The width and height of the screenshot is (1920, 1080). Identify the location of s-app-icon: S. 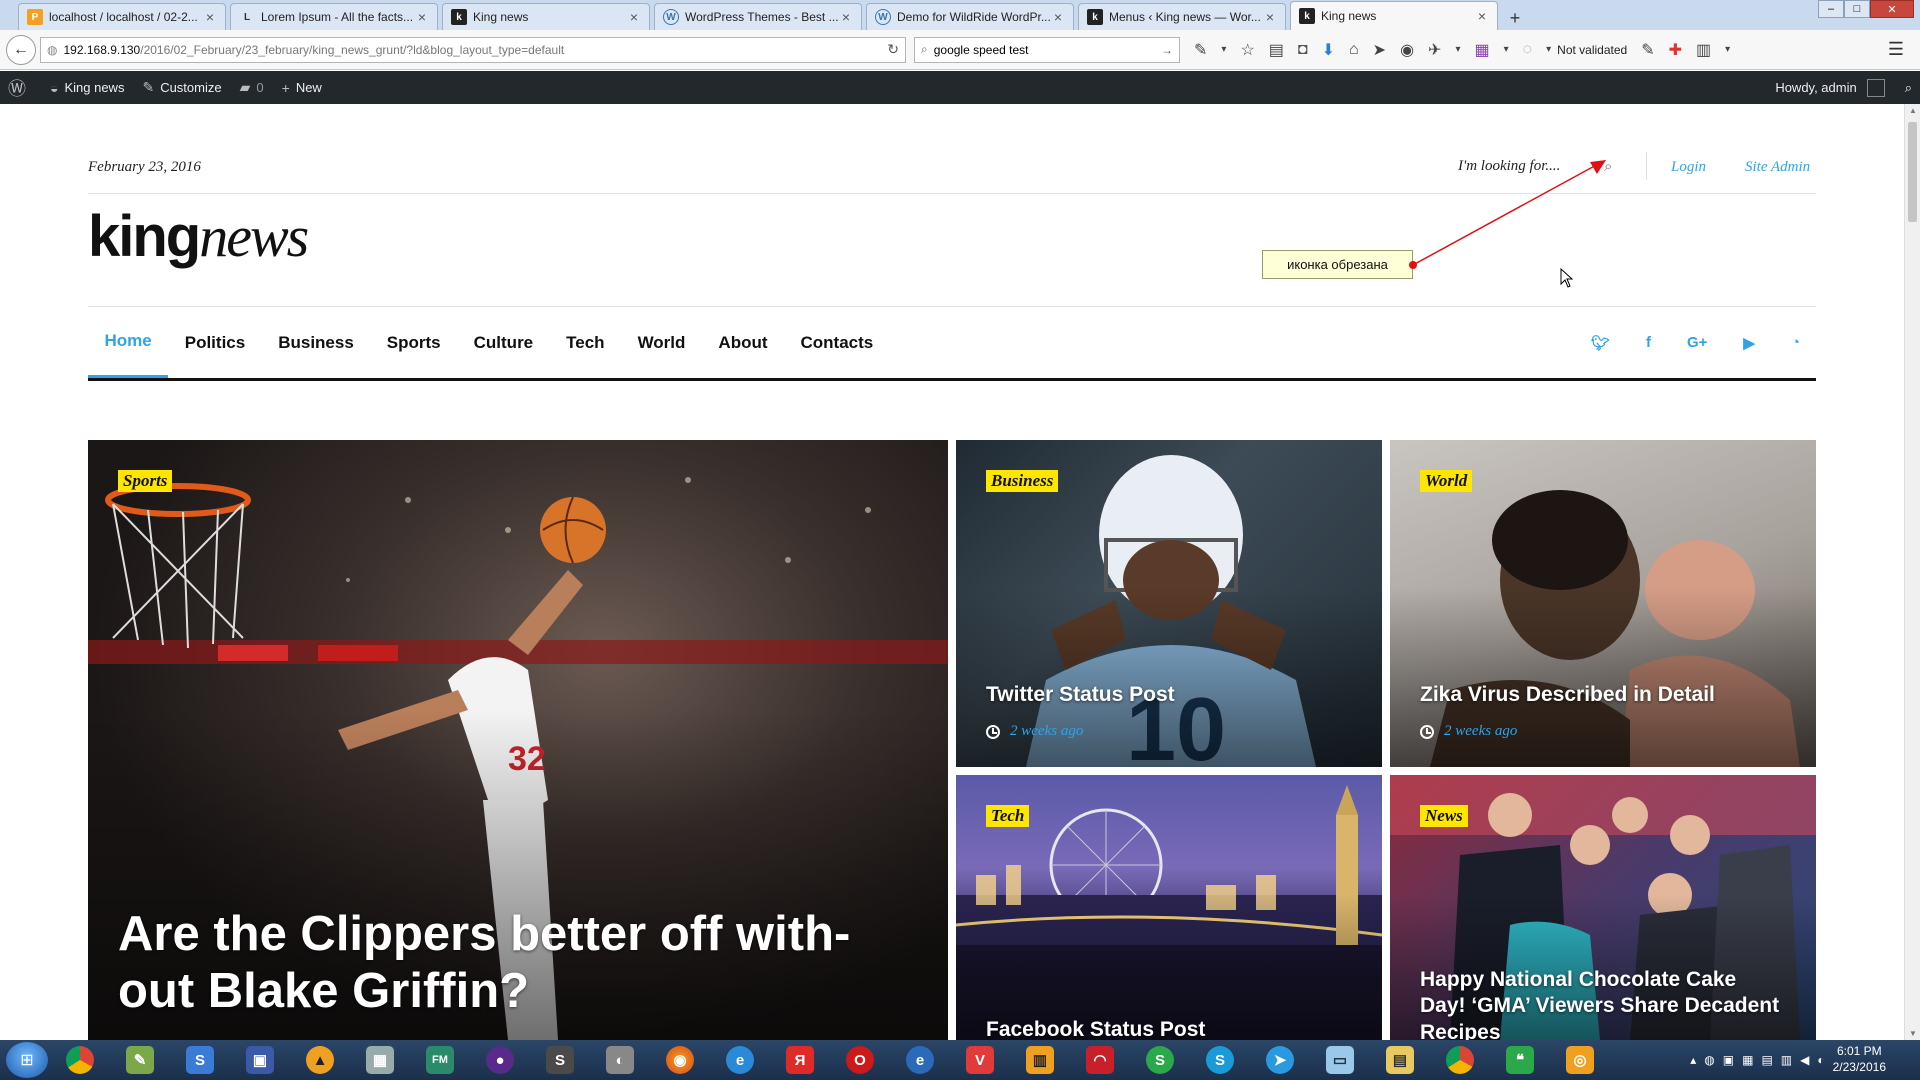
(1160, 1060).